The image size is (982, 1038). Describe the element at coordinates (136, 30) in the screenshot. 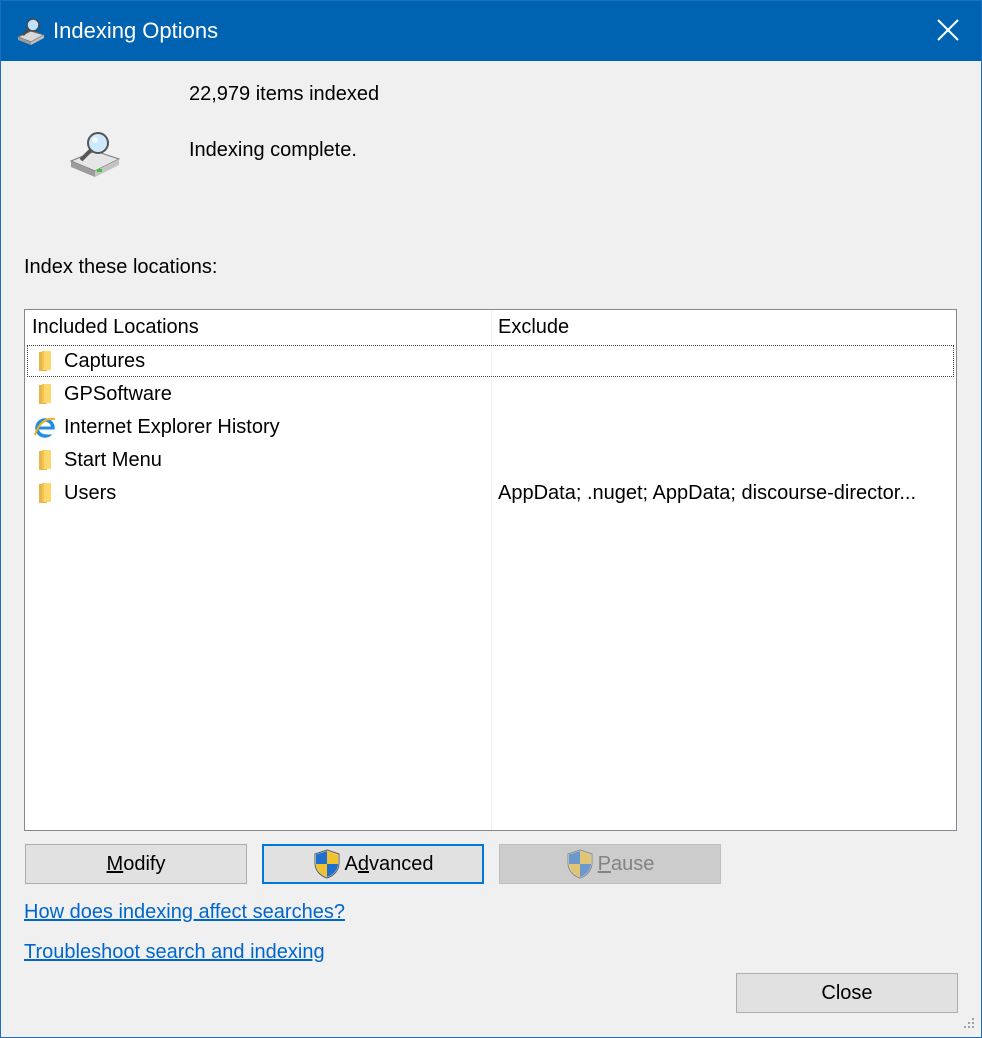

I see `window-title: Indexing Options` at that location.